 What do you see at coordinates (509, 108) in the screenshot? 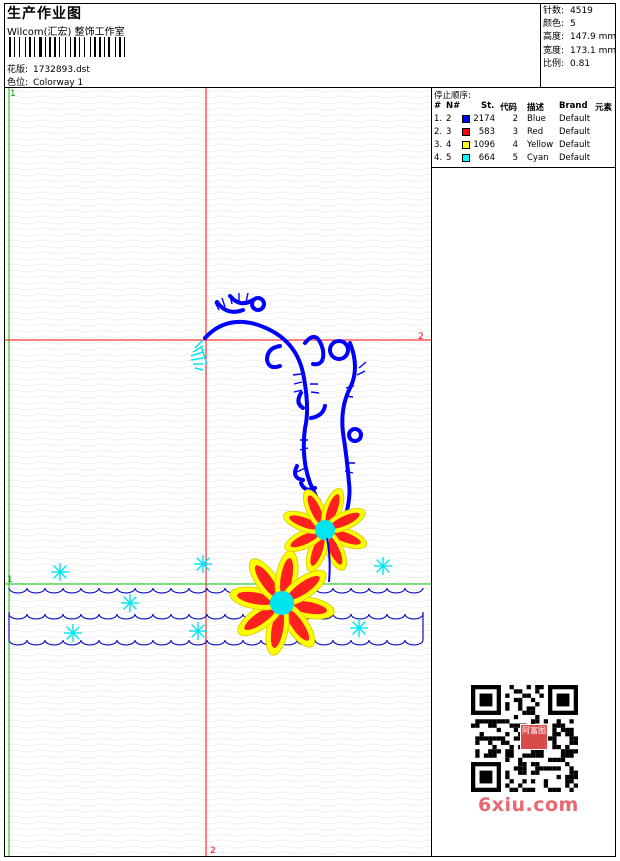
I see `col-code: 代码` at bounding box center [509, 108].